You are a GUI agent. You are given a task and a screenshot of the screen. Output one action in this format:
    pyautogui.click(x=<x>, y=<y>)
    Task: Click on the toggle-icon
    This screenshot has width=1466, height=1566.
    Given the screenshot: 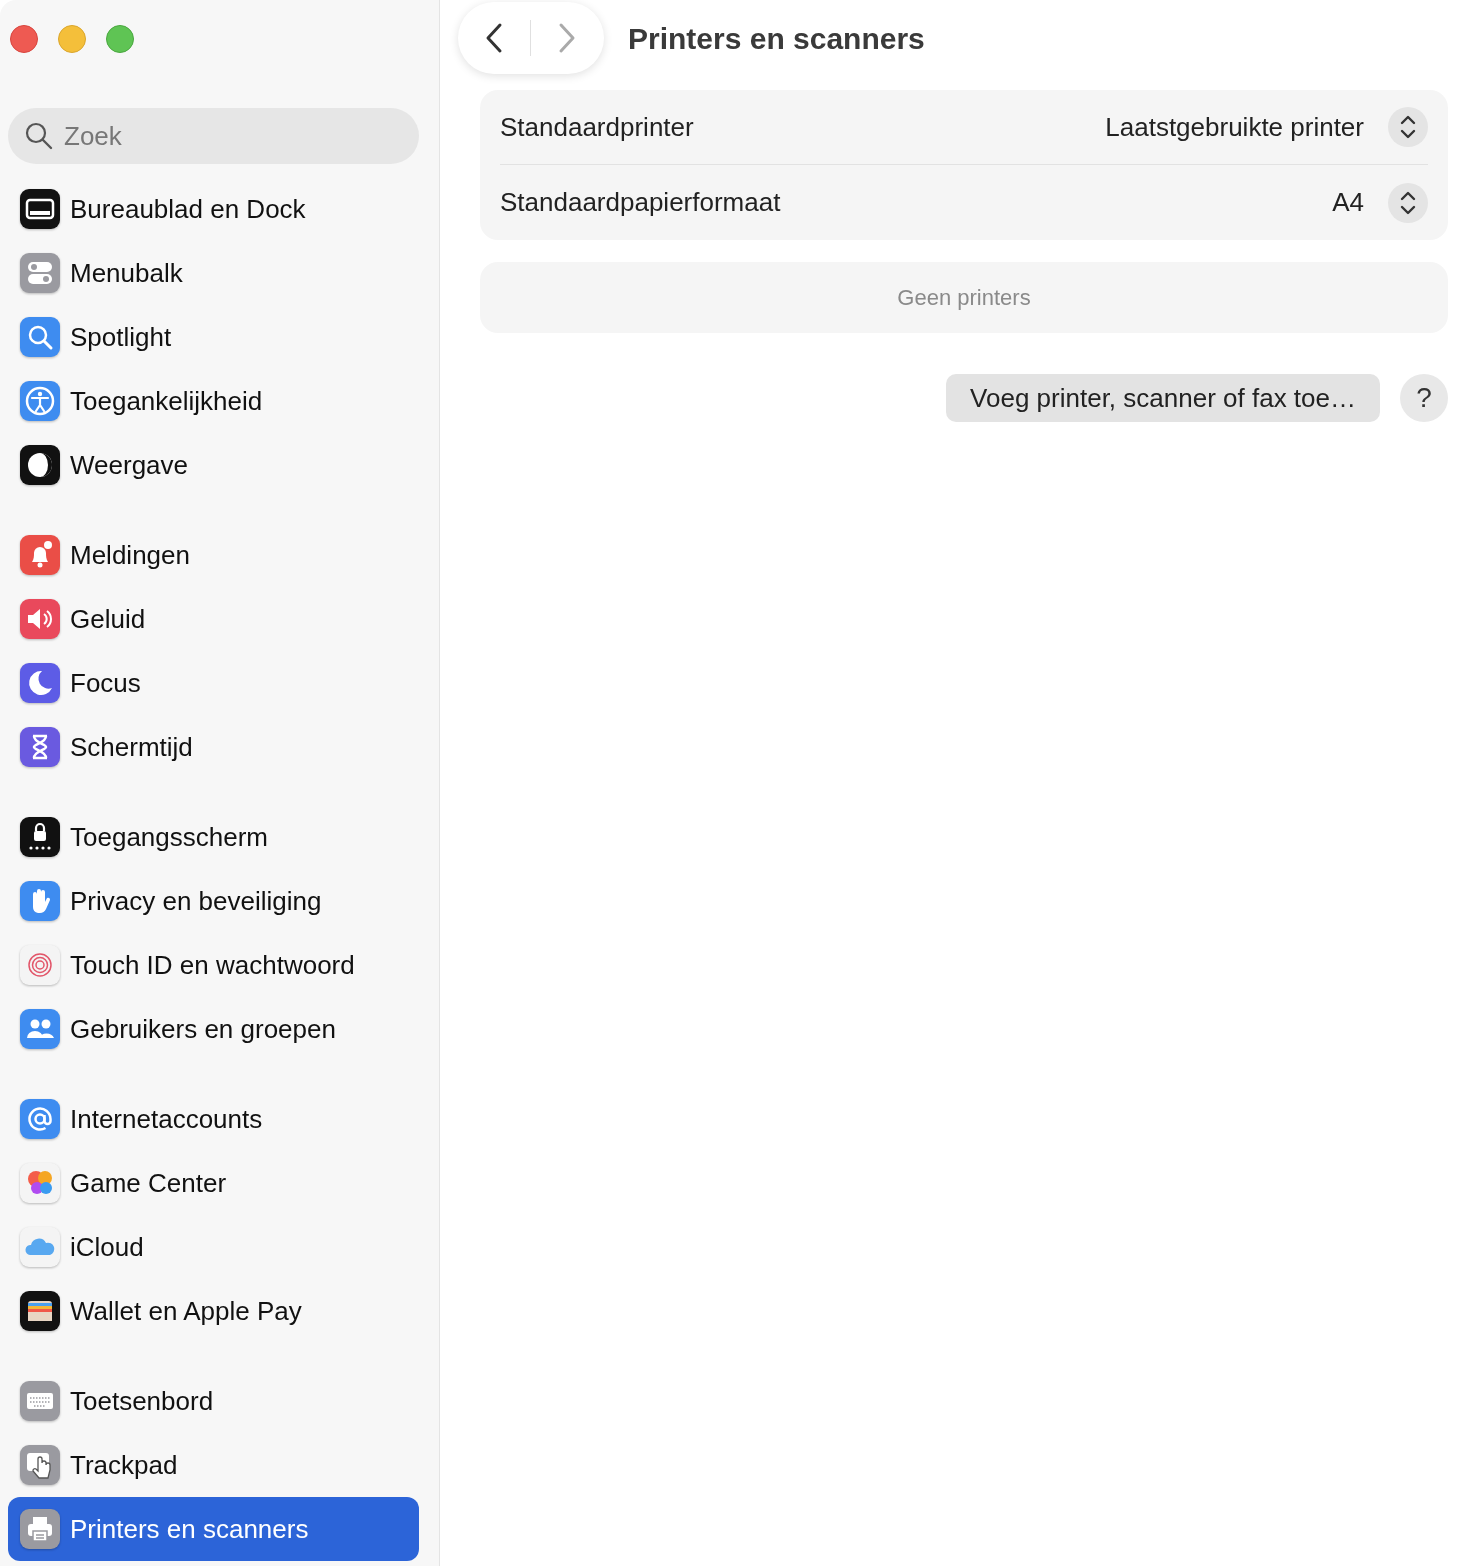 What is the action you would take?
    pyautogui.click(x=40, y=273)
    